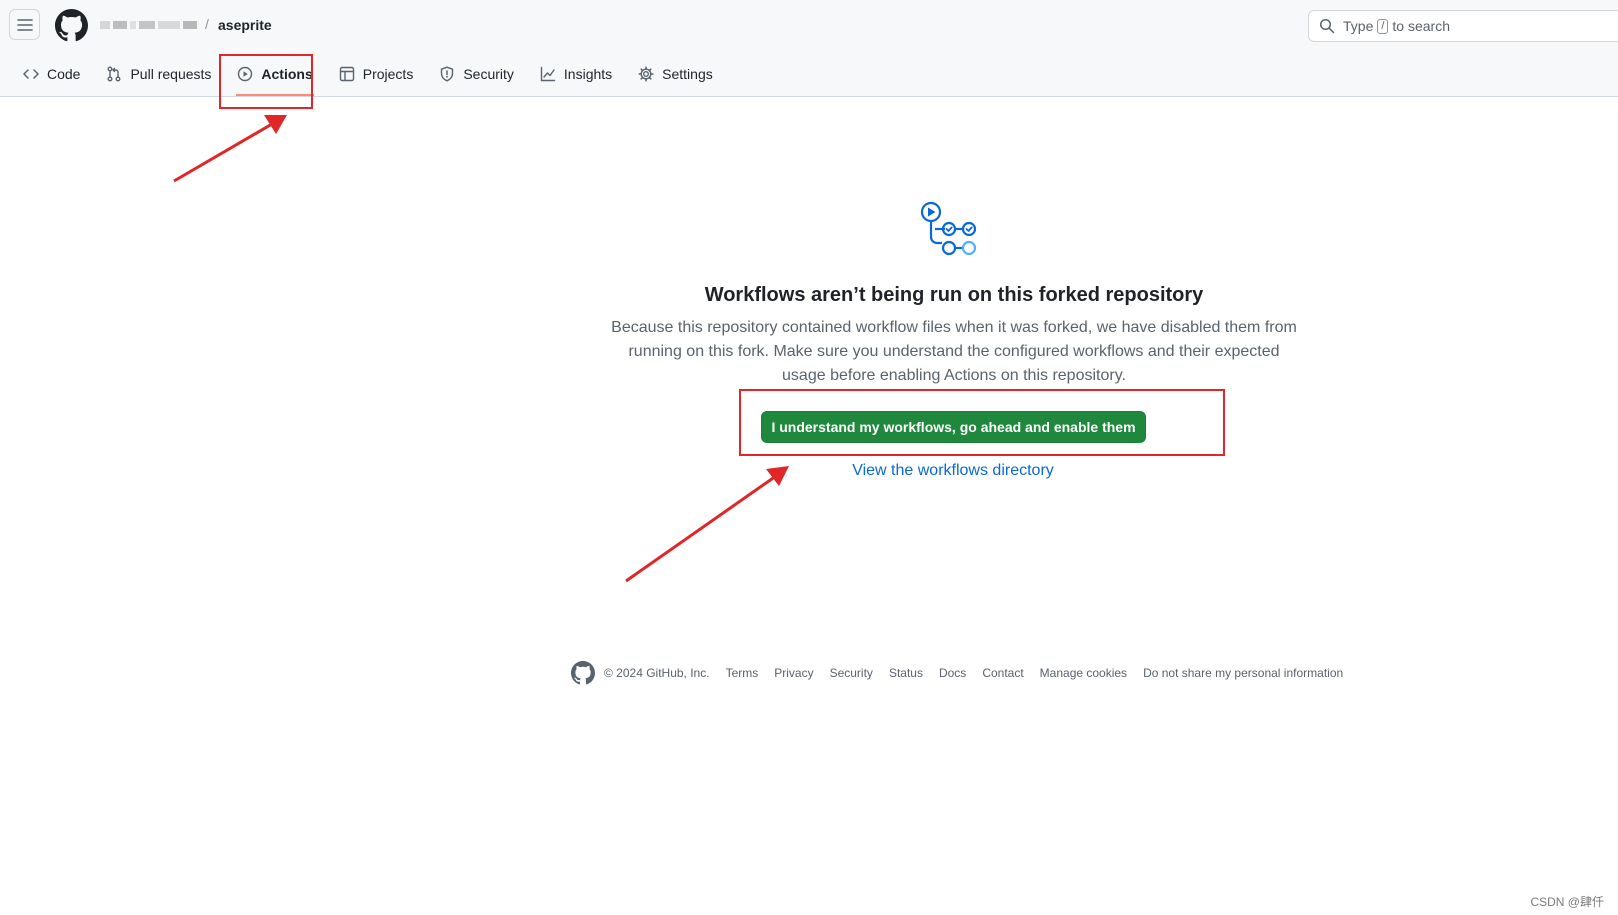 The image size is (1618, 915). I want to click on tab-code: Code, so click(51, 74).